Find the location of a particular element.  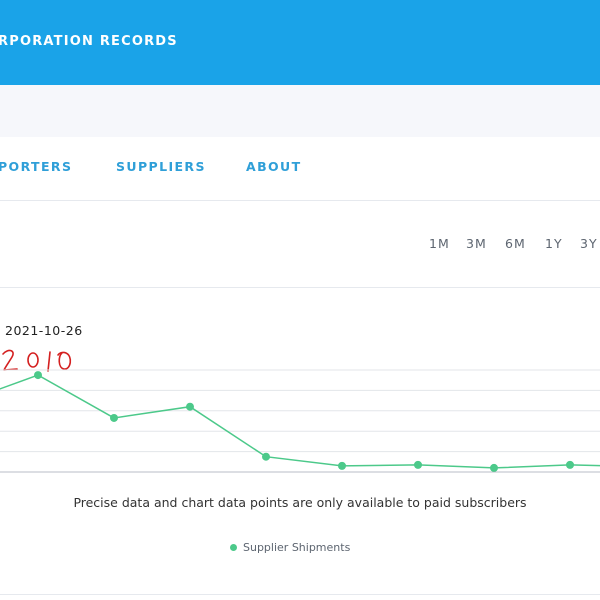

legend-dot-icon is located at coordinates (233, 547).